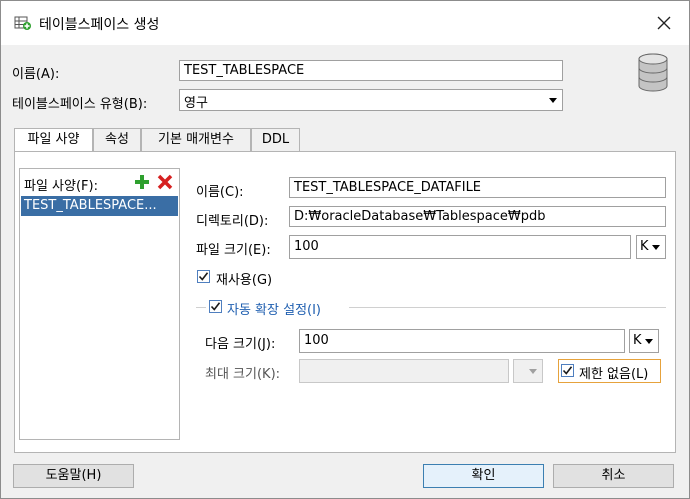 This screenshot has width=690, height=499. I want to click on close-button, so click(664, 23).